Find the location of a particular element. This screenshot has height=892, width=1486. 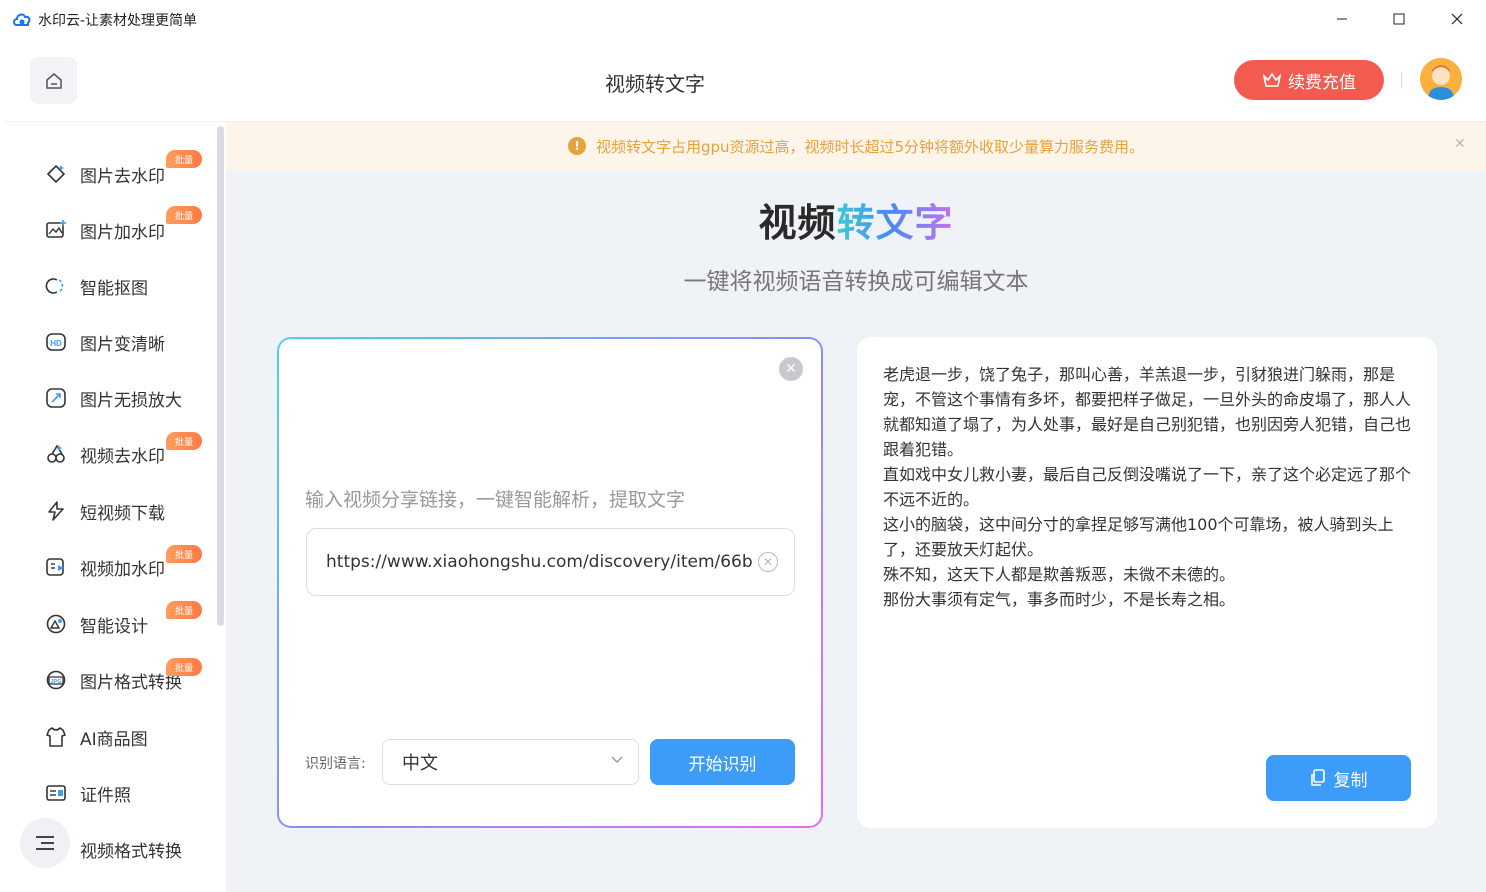

card-close-icon: ✕ is located at coordinates (791, 369).